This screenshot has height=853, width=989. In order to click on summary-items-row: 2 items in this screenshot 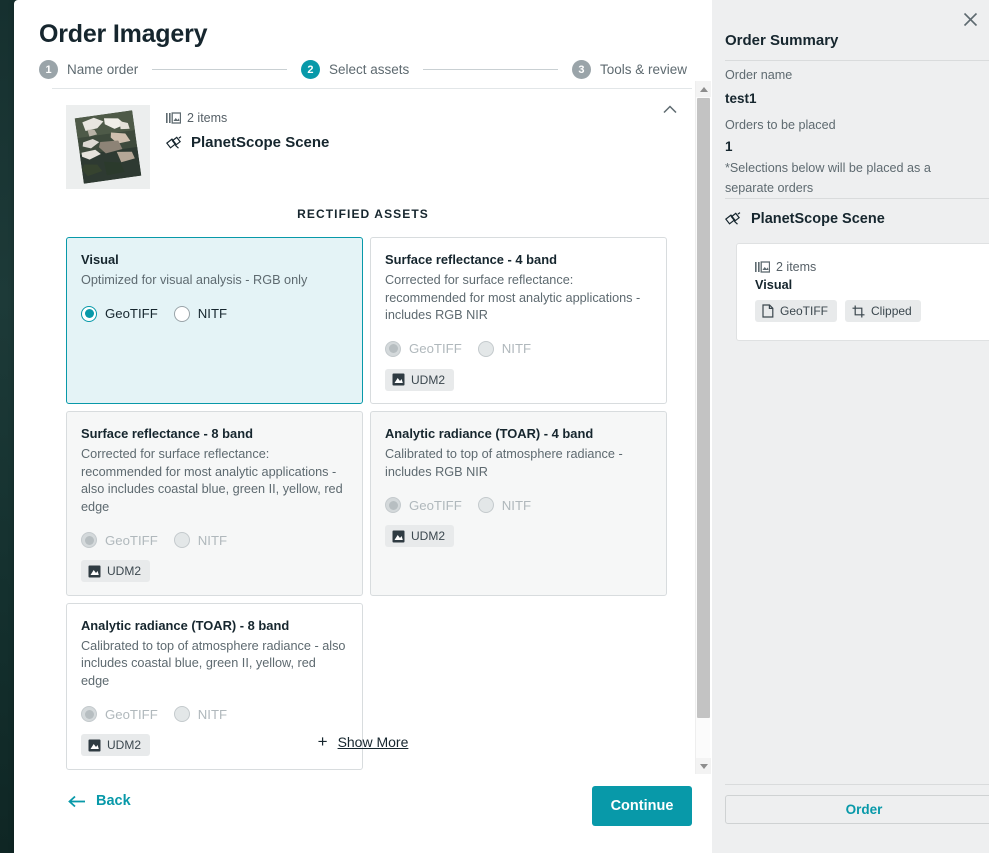, I will do `click(872, 267)`.